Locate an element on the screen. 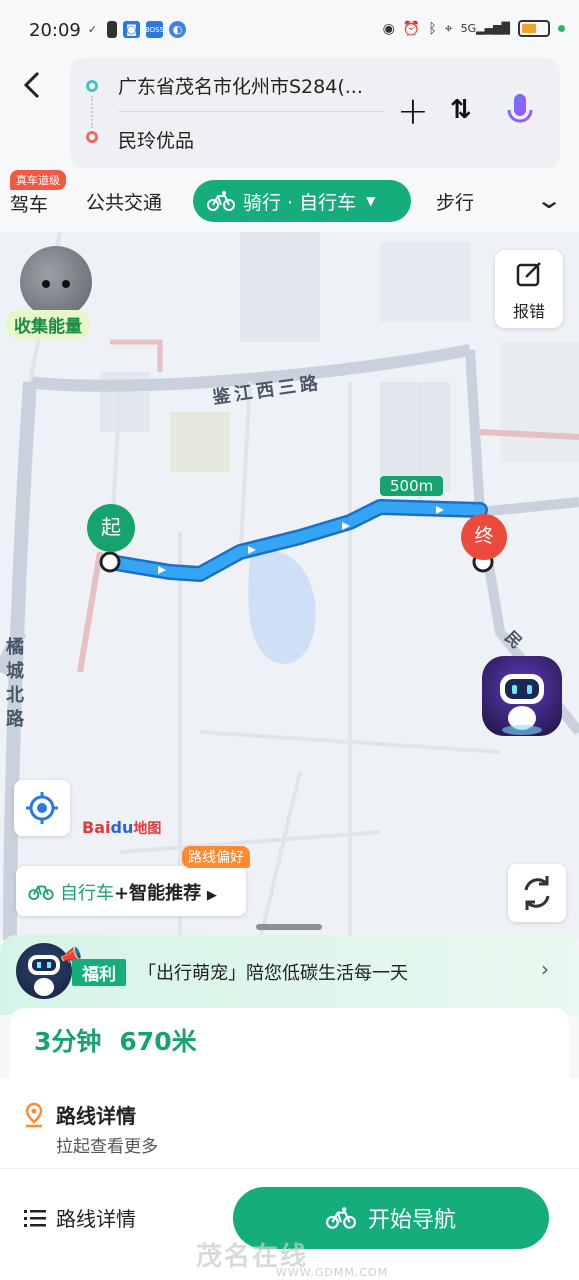 The image size is (579, 1280). status-time: 20:09 is located at coordinates (55, 30).